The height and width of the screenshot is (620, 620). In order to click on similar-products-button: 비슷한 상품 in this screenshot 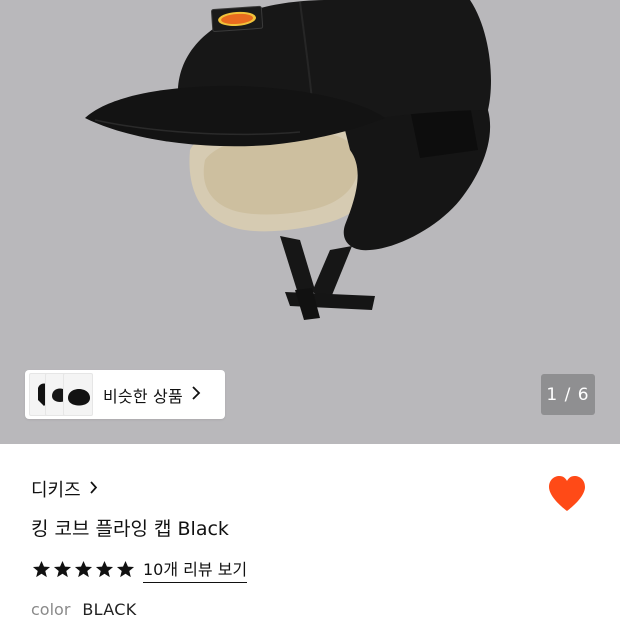, I will do `click(125, 394)`.